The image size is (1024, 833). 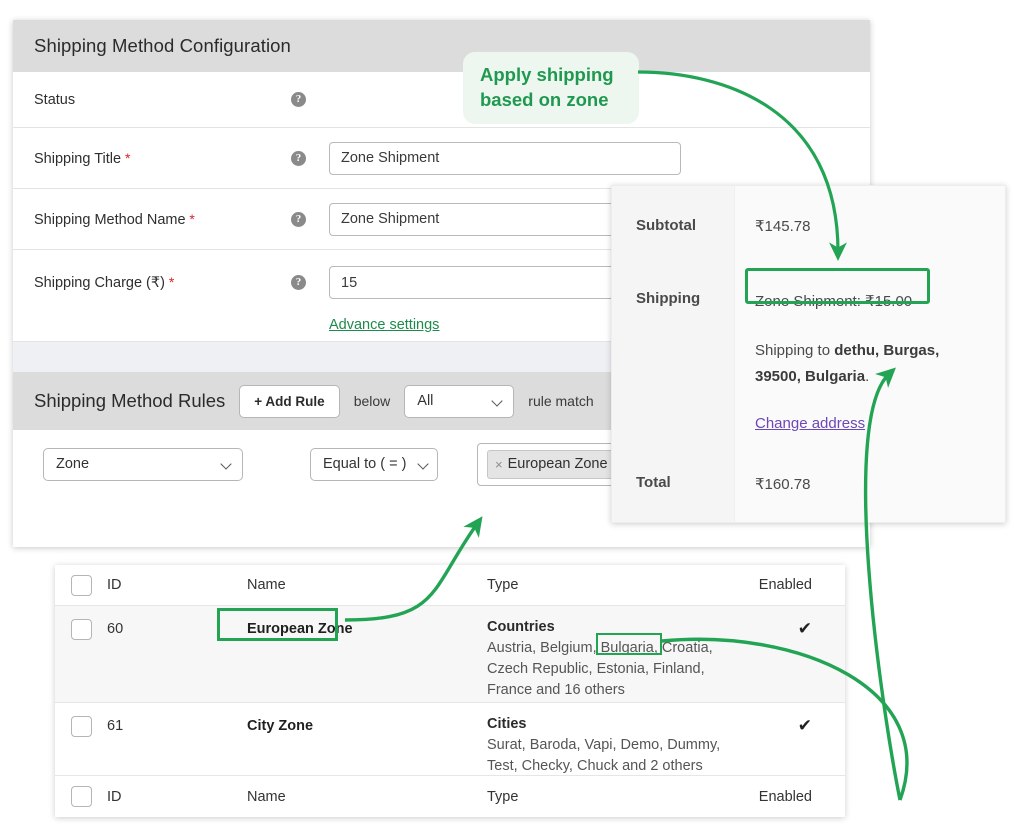 What do you see at coordinates (795, 350) in the screenshot?
I see `shipping-note-prefix: Shipping to` at bounding box center [795, 350].